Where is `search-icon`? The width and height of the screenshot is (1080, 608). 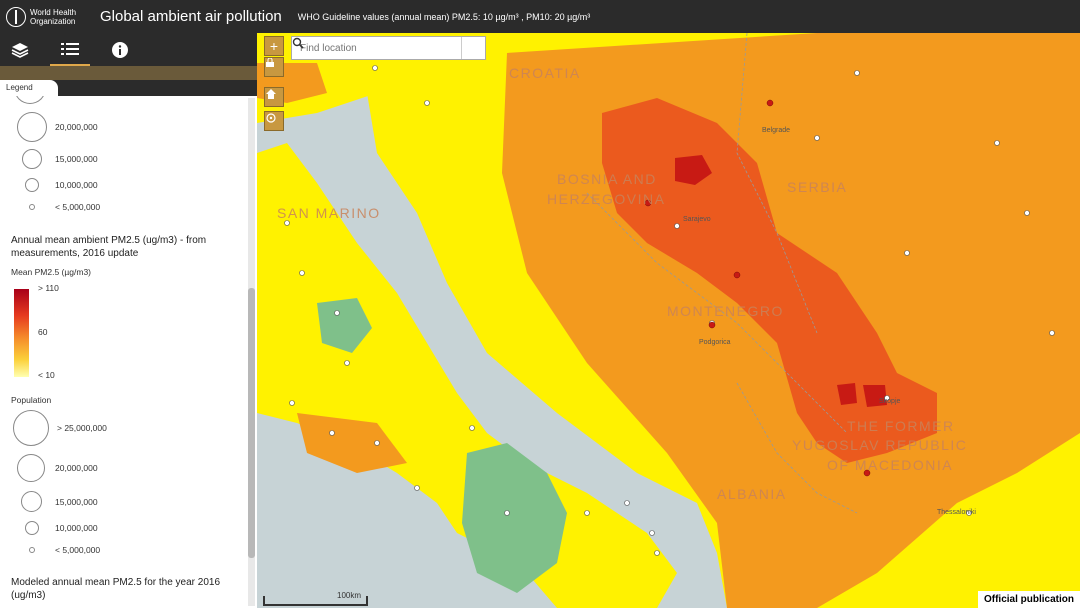
search-icon is located at coordinates (298, 43).